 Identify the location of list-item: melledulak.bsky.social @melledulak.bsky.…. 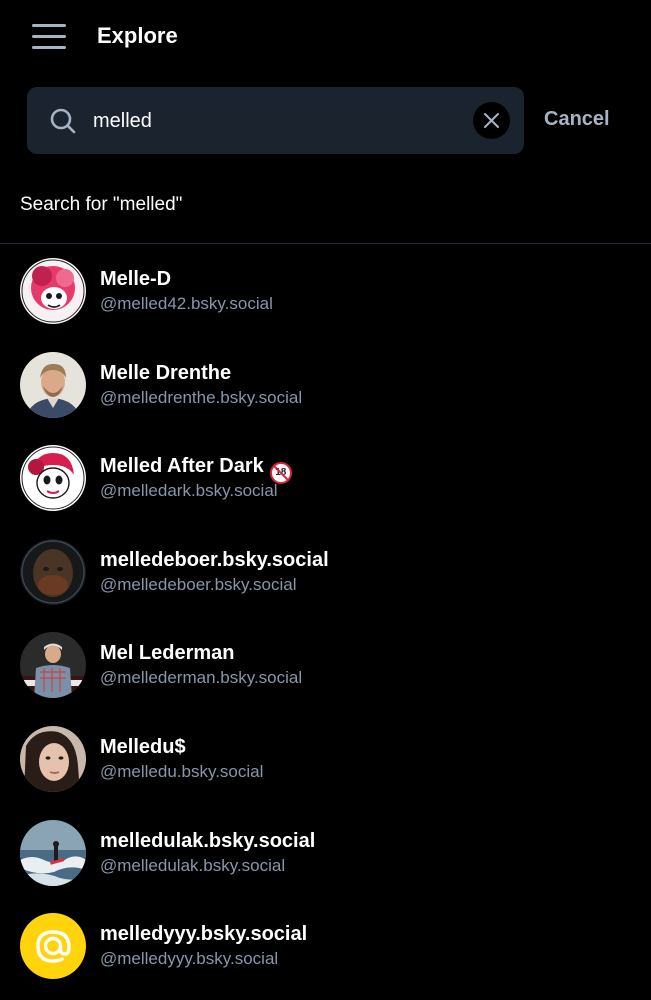
(325, 853).